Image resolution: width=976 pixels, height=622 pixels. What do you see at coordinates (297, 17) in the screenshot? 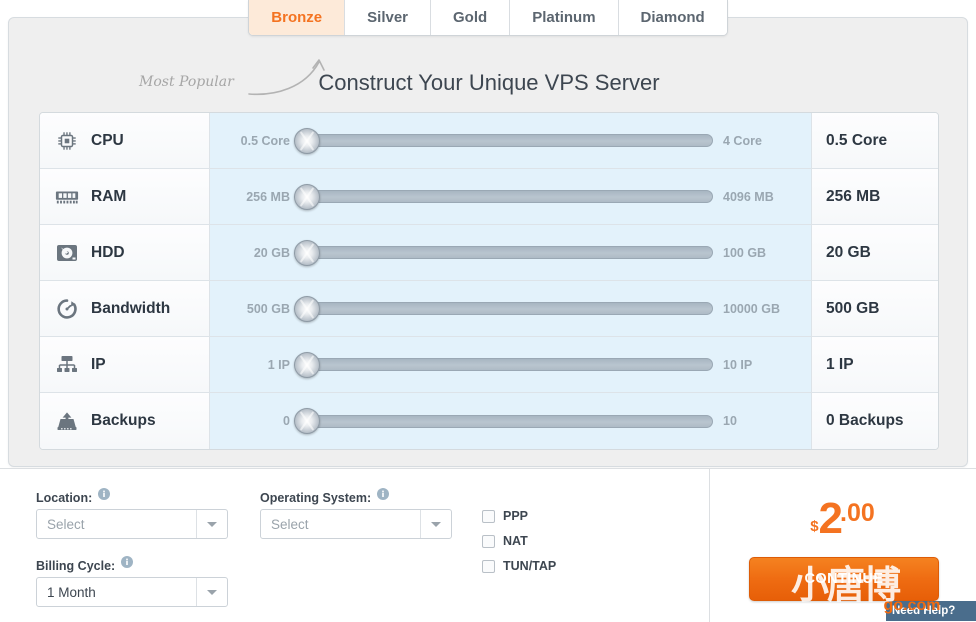
I see `tab-bronze: Bronze` at bounding box center [297, 17].